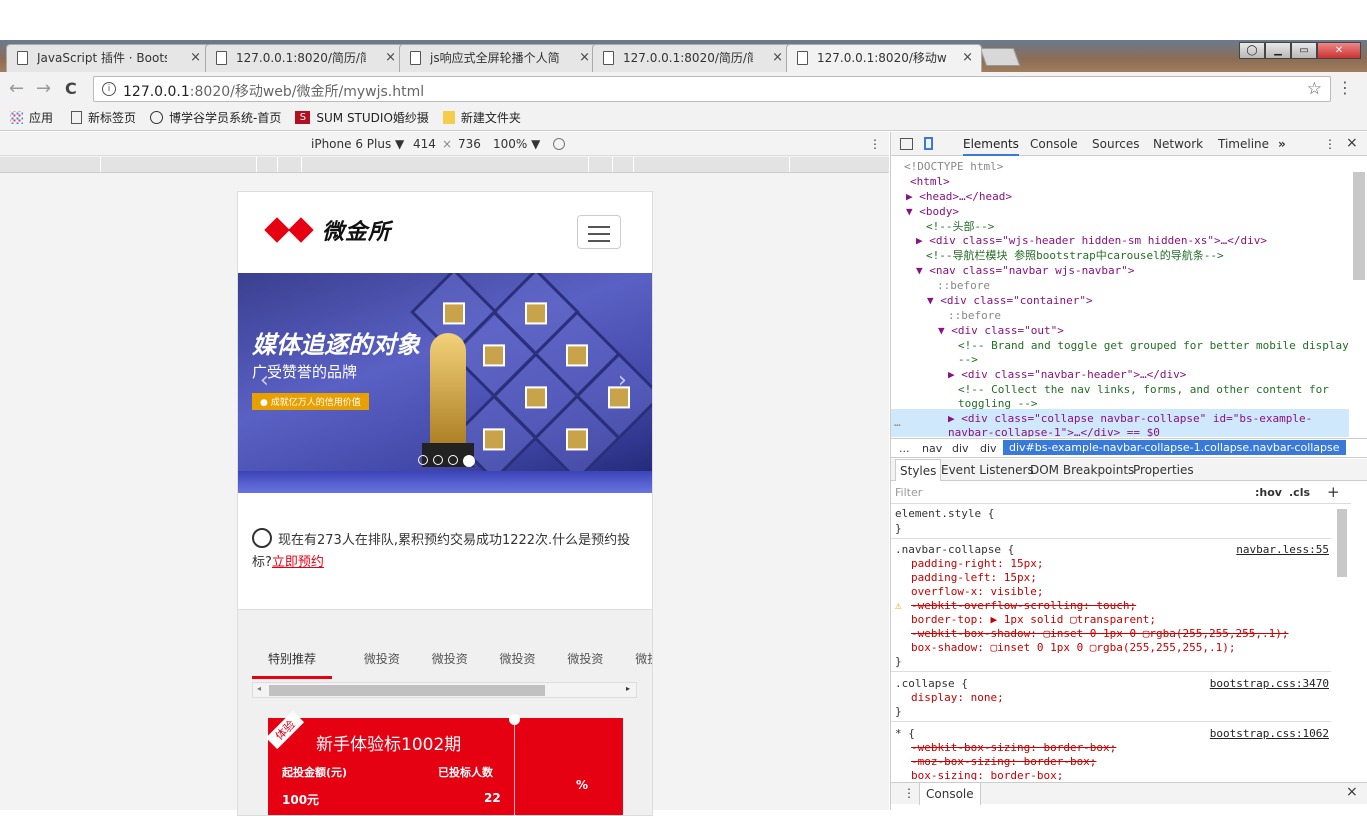  What do you see at coordinates (918, 470) in the screenshot?
I see `tab-styles: Styles` at bounding box center [918, 470].